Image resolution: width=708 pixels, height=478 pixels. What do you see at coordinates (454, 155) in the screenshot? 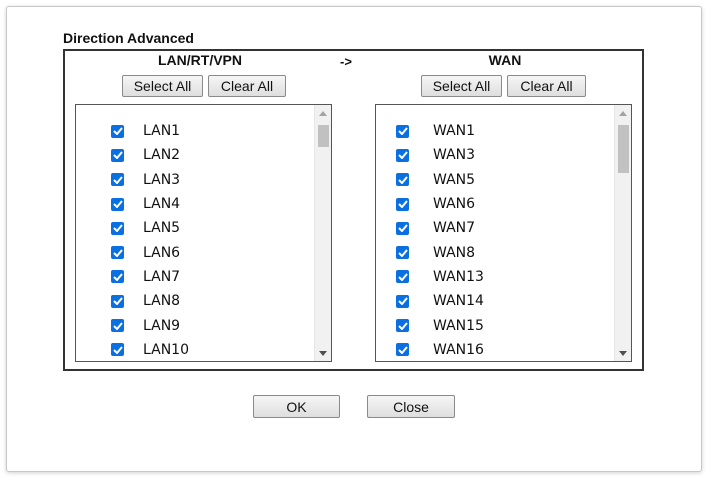
I see `item-label: WAN3` at bounding box center [454, 155].